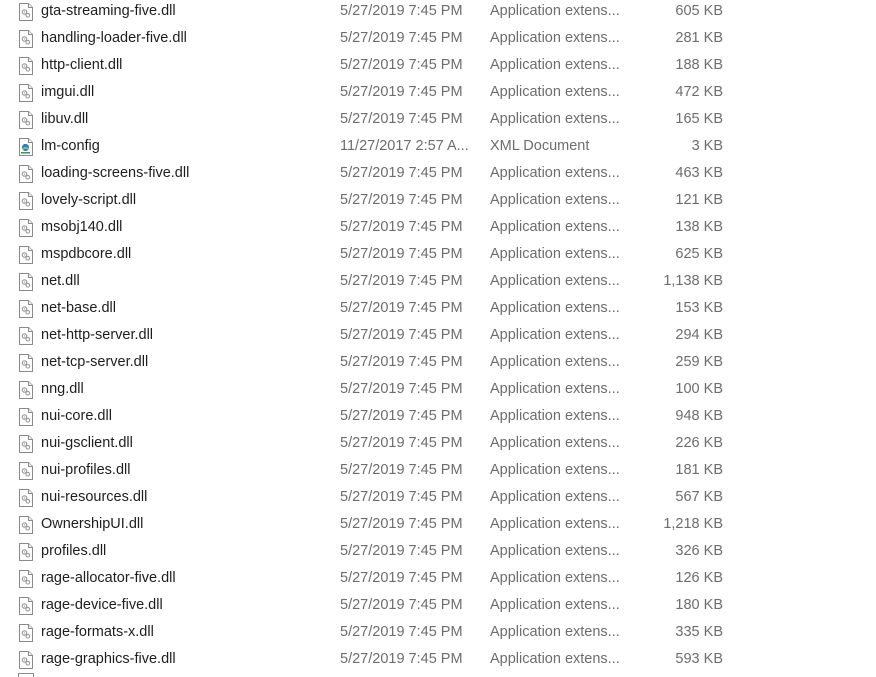 This screenshot has width=876, height=677. Describe the element at coordinates (699, 227) in the screenshot. I see `file-size: 138 KB` at that location.